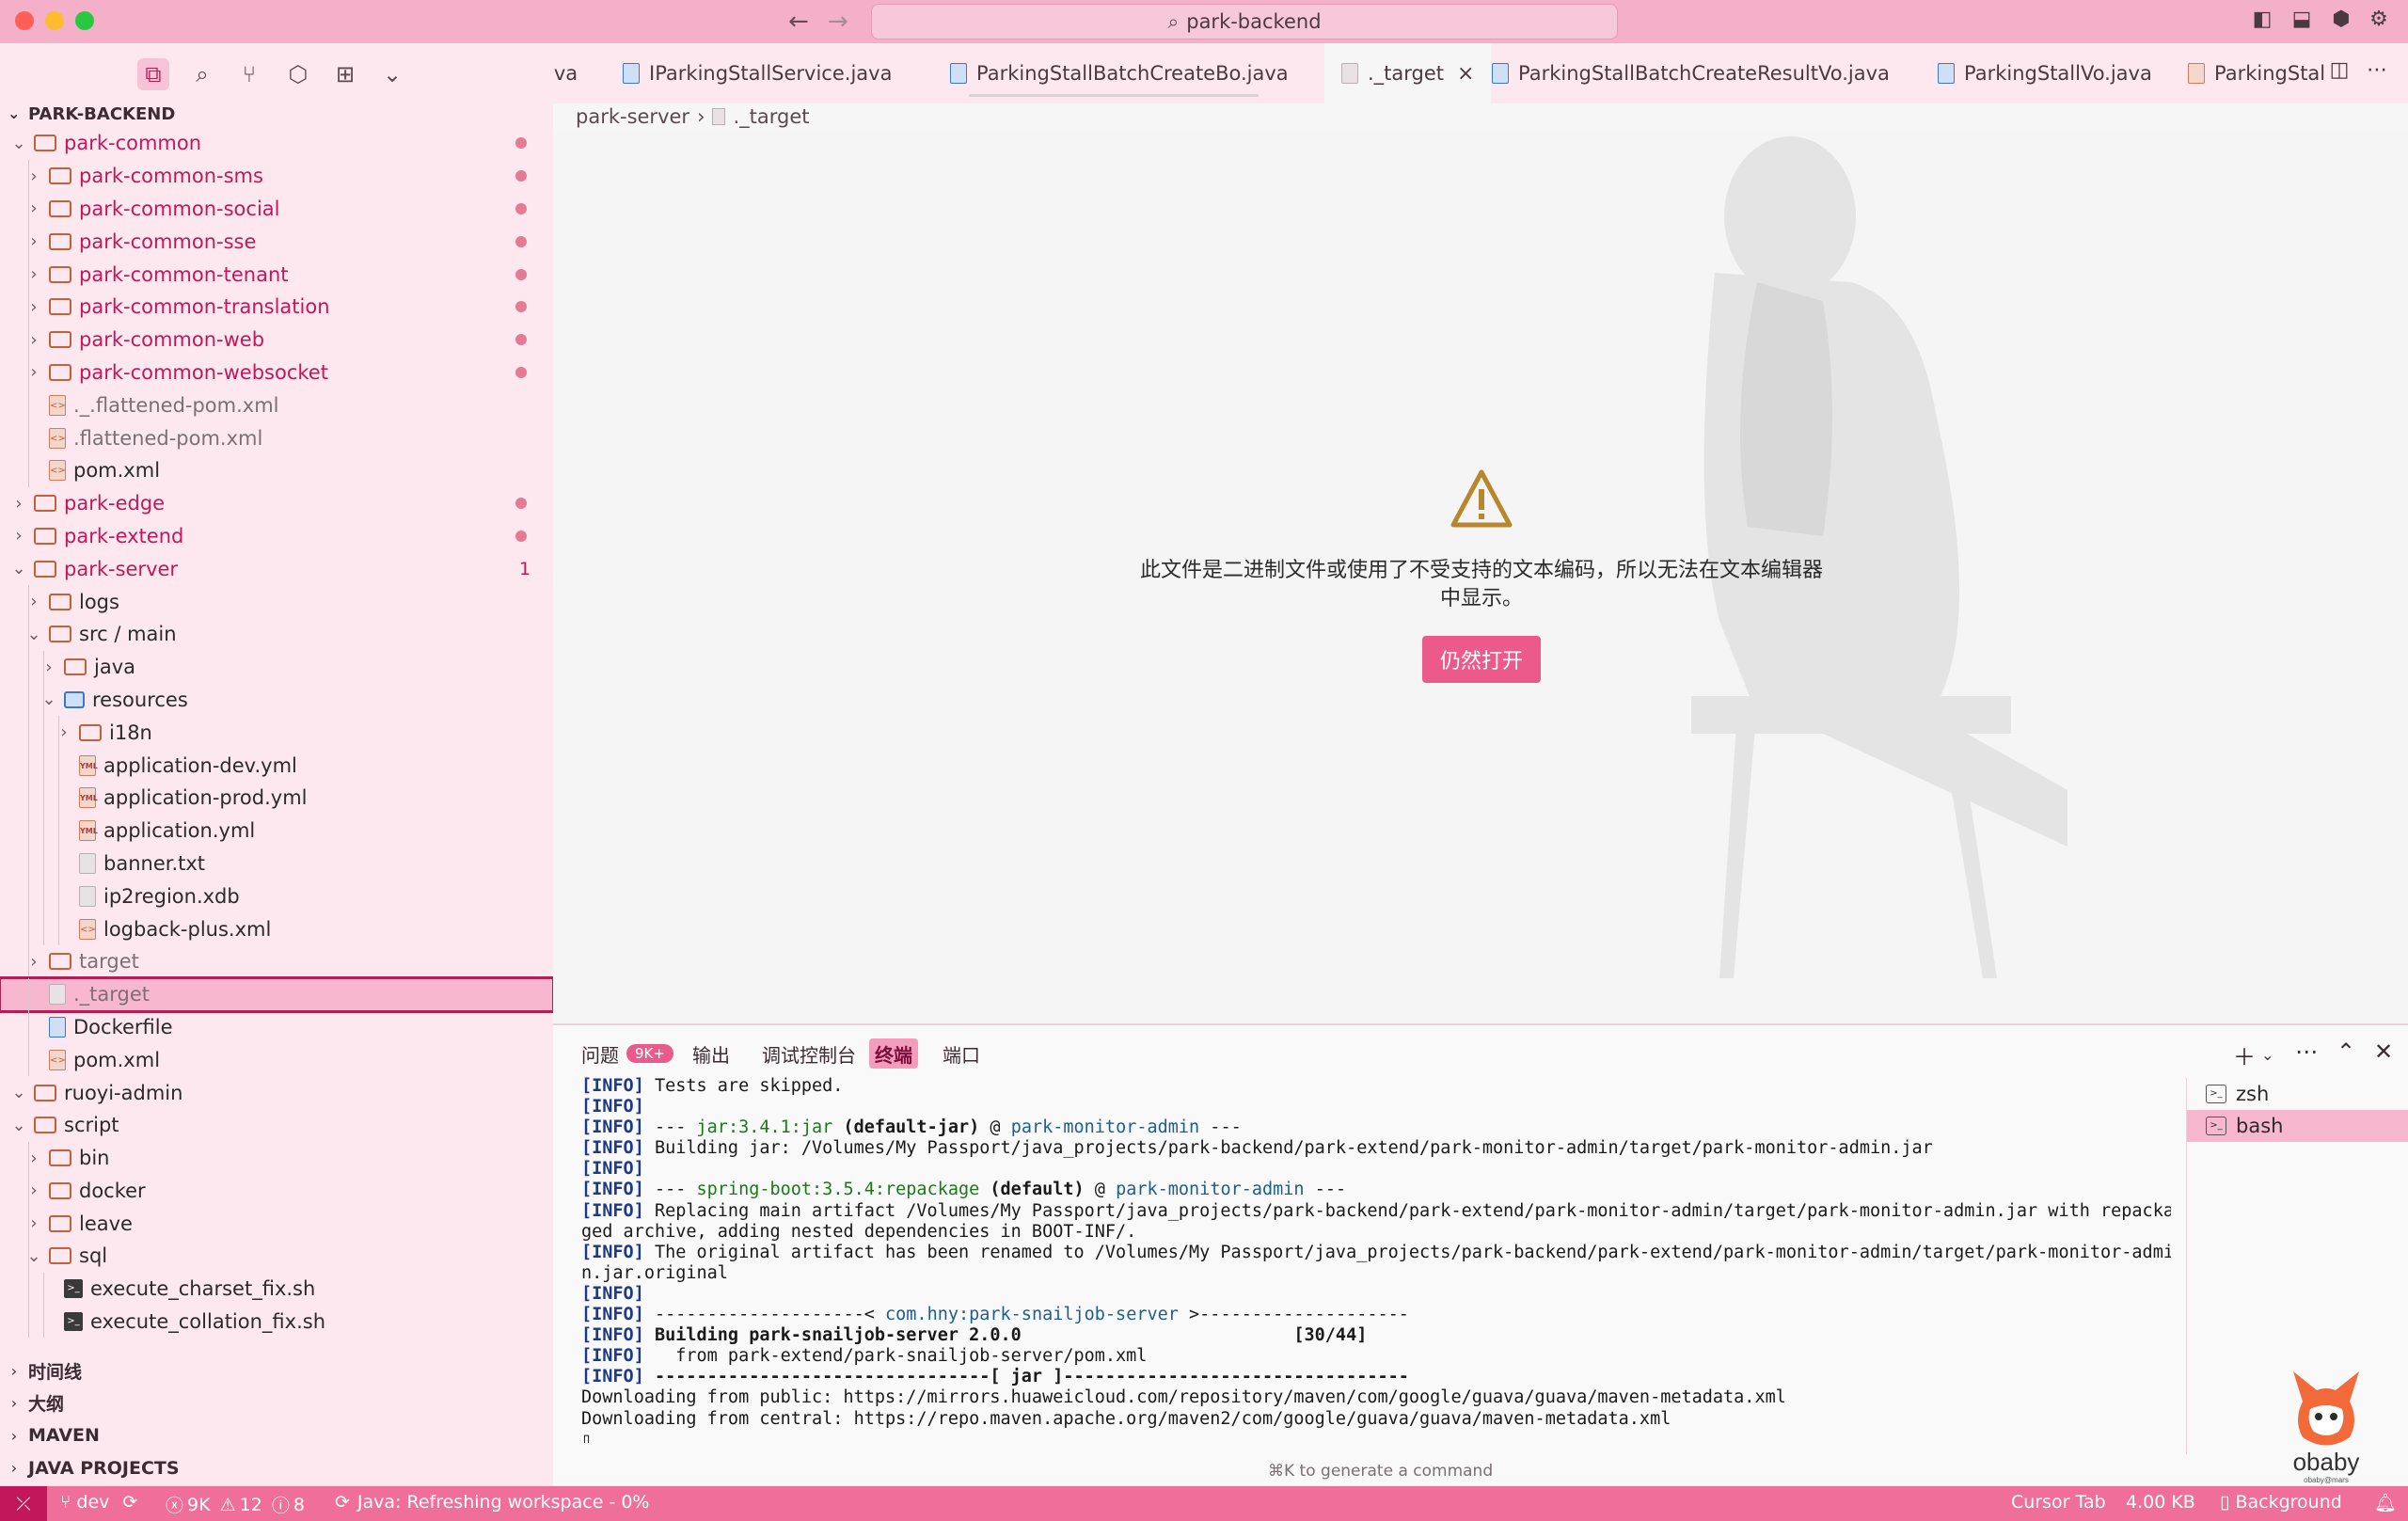 This screenshot has width=2408, height=1521. What do you see at coordinates (2341, 21) in the screenshot?
I see `cube-icon: ⬢` at bounding box center [2341, 21].